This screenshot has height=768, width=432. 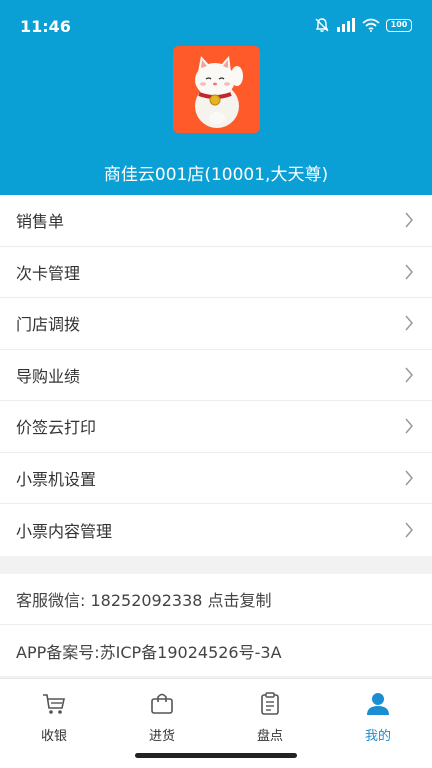 What do you see at coordinates (48, 376) in the screenshot?
I see `menu-item-label: 导购业绩` at bounding box center [48, 376].